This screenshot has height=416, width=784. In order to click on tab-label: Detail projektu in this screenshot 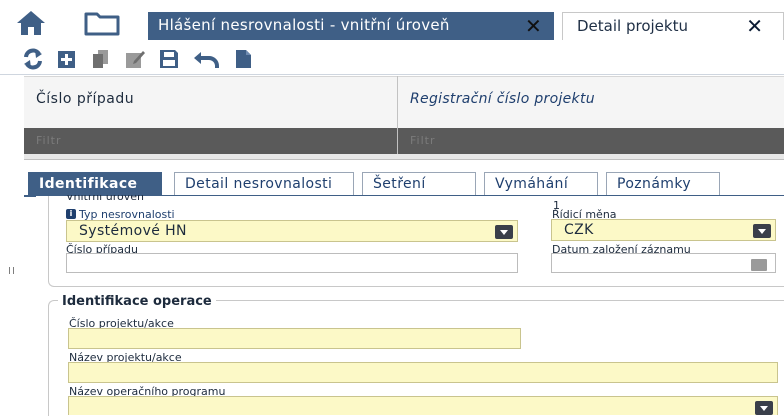, I will do `click(632, 26)`.